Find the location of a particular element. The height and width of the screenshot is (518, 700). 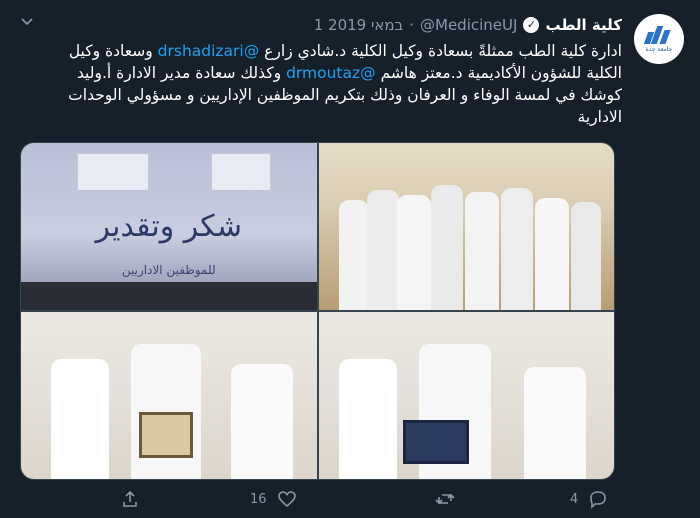

chairs is located at coordinates (169, 296).